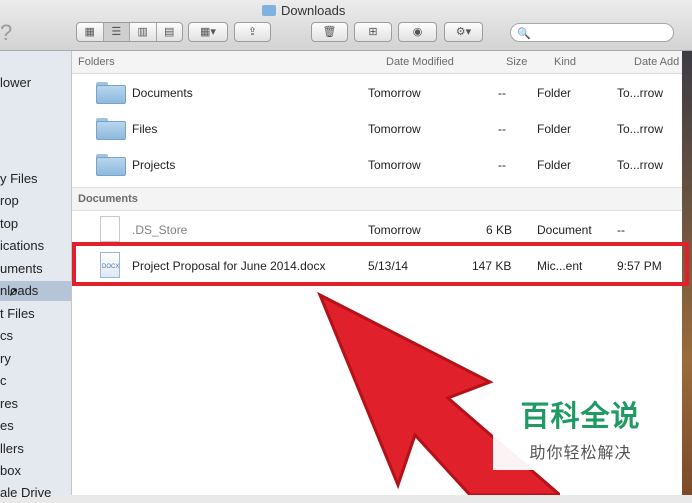 The height and width of the screenshot is (503, 692). I want to click on icon-view-button: ▦, so click(90, 32).